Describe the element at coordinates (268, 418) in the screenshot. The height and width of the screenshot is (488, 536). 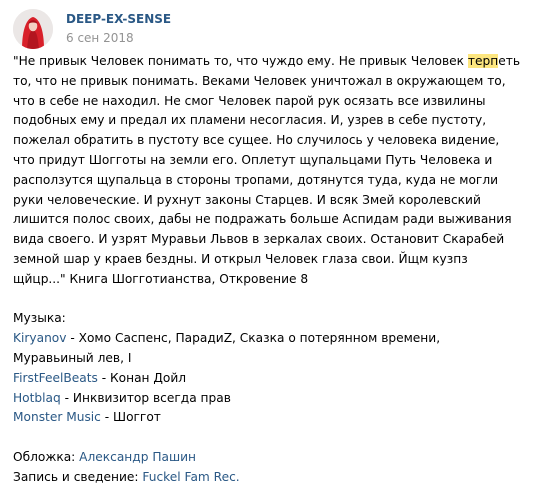
I see `music-line: Monster Music - Шоггот` at that location.